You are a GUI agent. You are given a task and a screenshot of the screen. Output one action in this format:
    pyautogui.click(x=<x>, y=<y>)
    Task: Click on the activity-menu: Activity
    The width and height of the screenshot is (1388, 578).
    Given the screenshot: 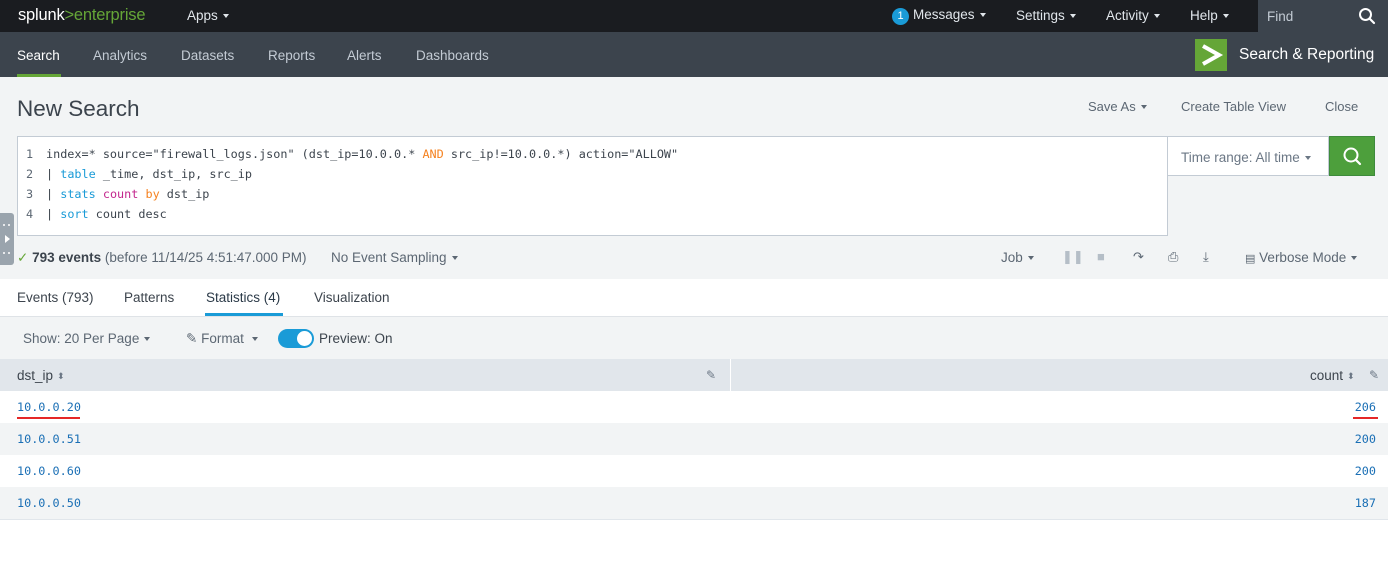 What is the action you would take?
    pyautogui.click(x=1133, y=15)
    